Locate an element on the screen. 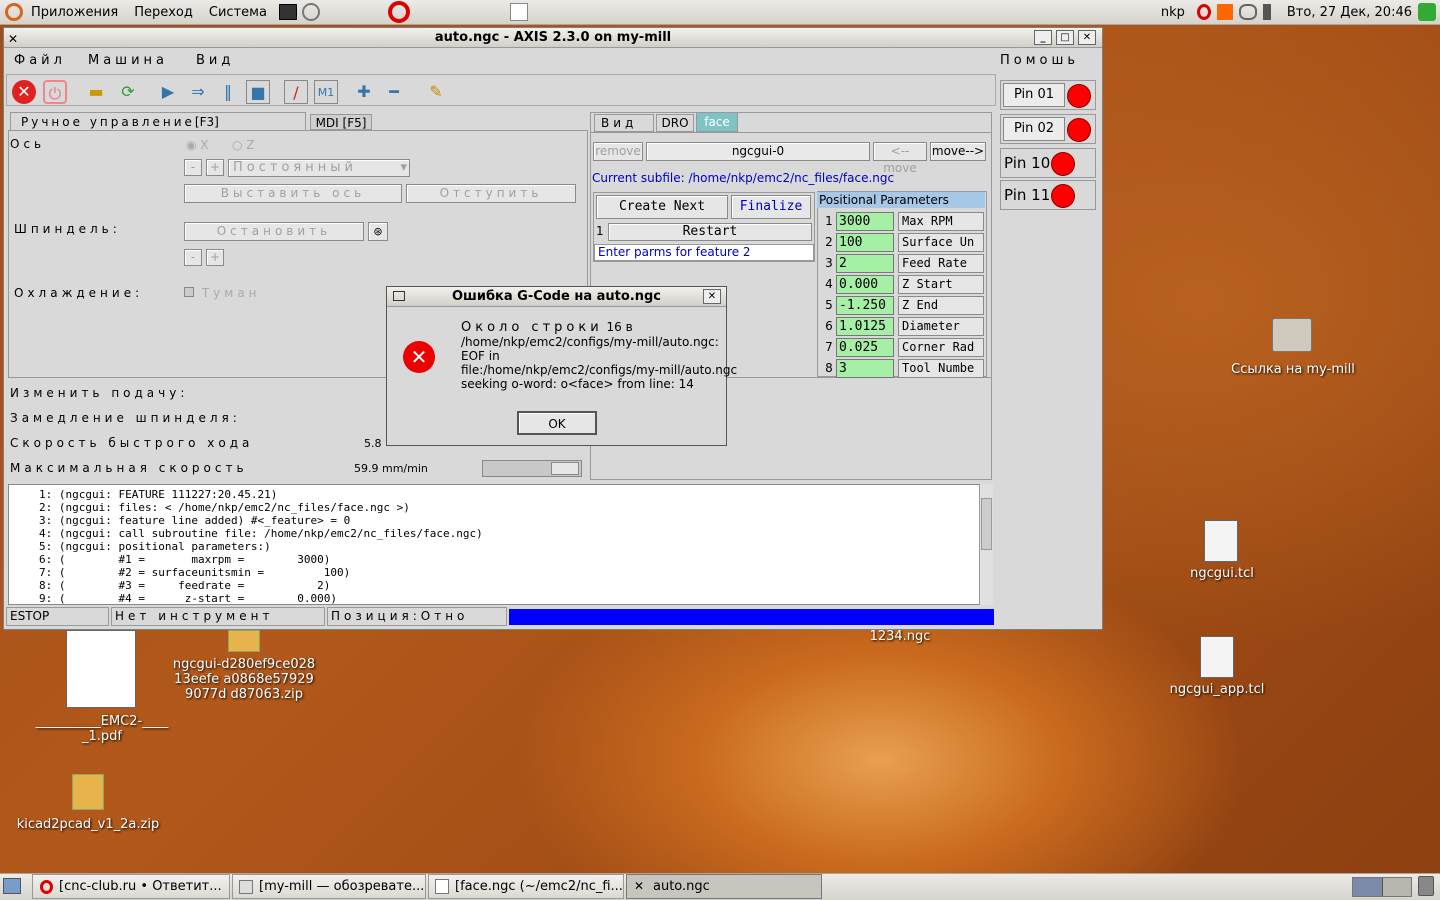 The width and height of the screenshot is (1440, 900). opera-icon is located at coordinates (398, 12).